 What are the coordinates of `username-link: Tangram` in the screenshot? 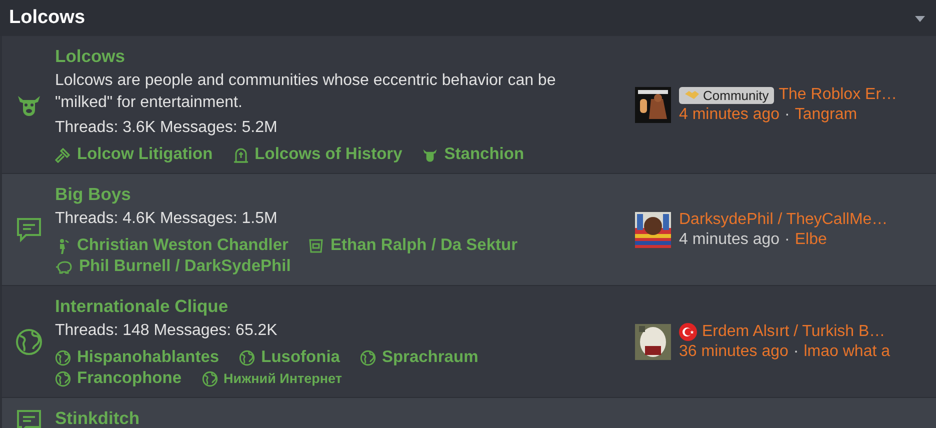 It's located at (826, 115).